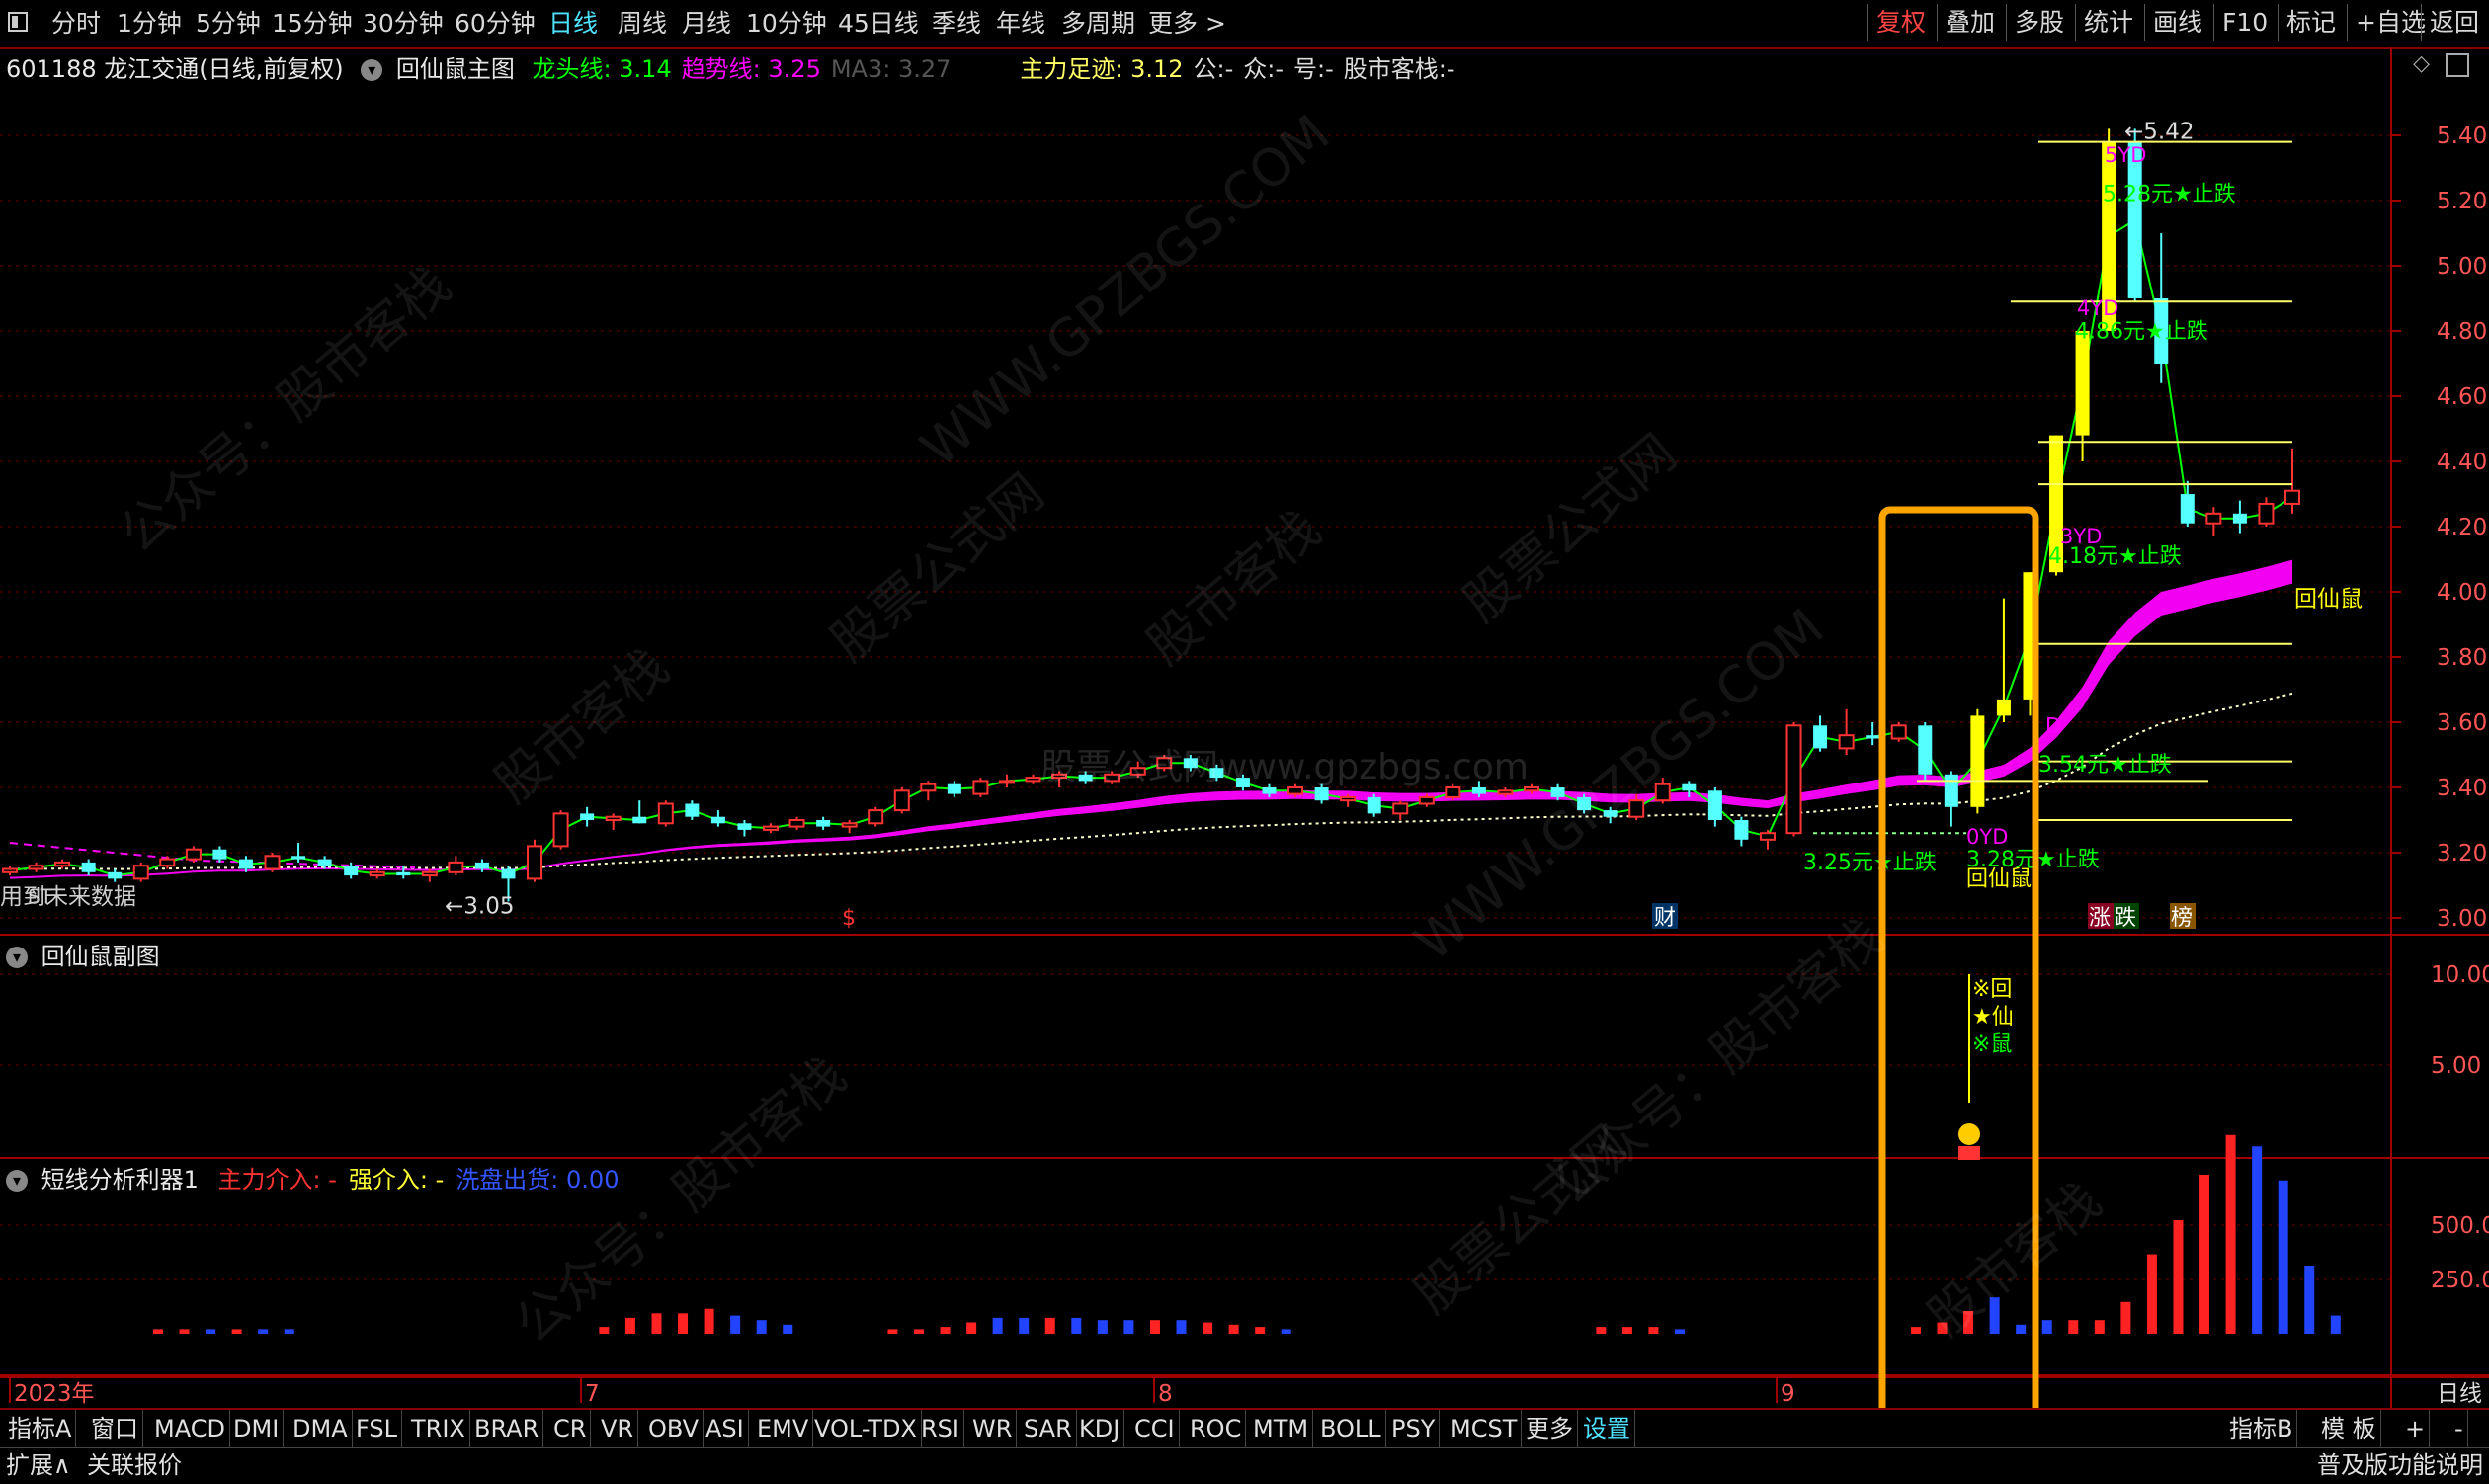  I want to click on panel-toggle-icon, so click(2458, 65).